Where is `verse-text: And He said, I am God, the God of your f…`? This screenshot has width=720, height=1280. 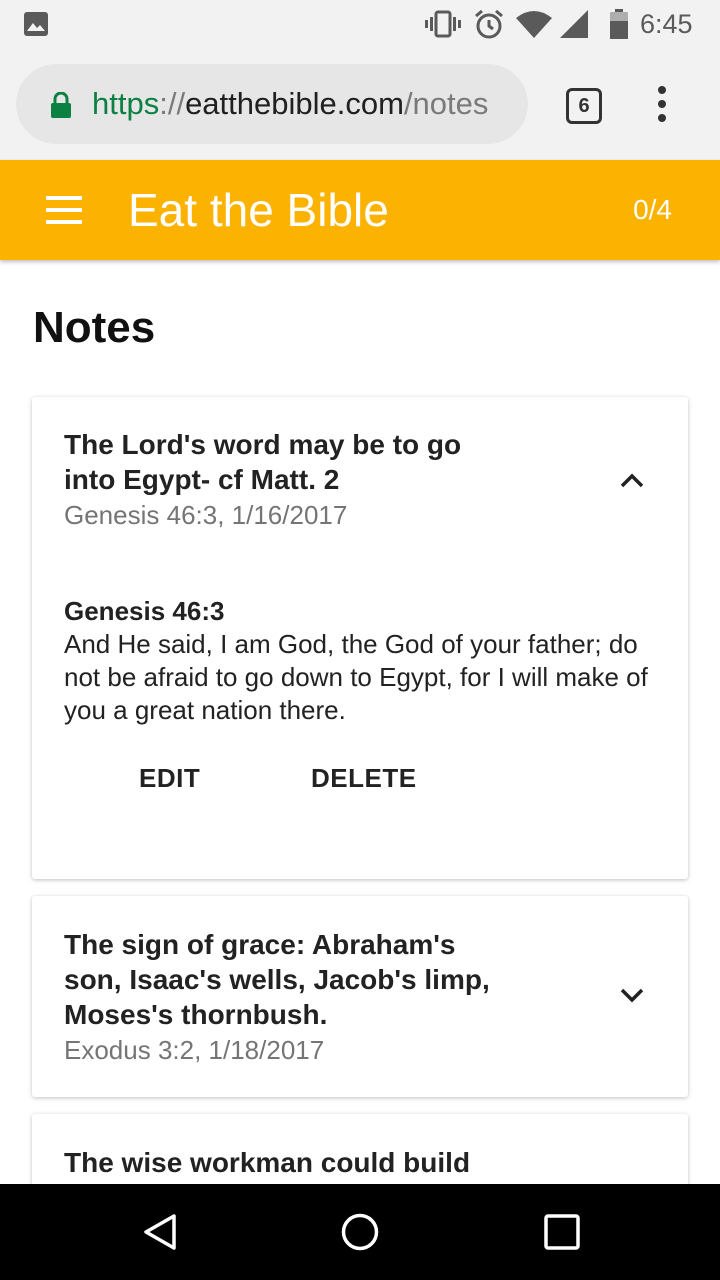
verse-text: And He said, I am God, the God of your f… is located at coordinates (356, 677).